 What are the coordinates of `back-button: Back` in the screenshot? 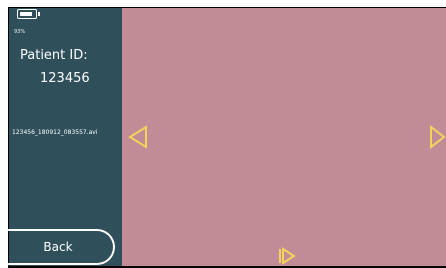 It's located at (59, 247).